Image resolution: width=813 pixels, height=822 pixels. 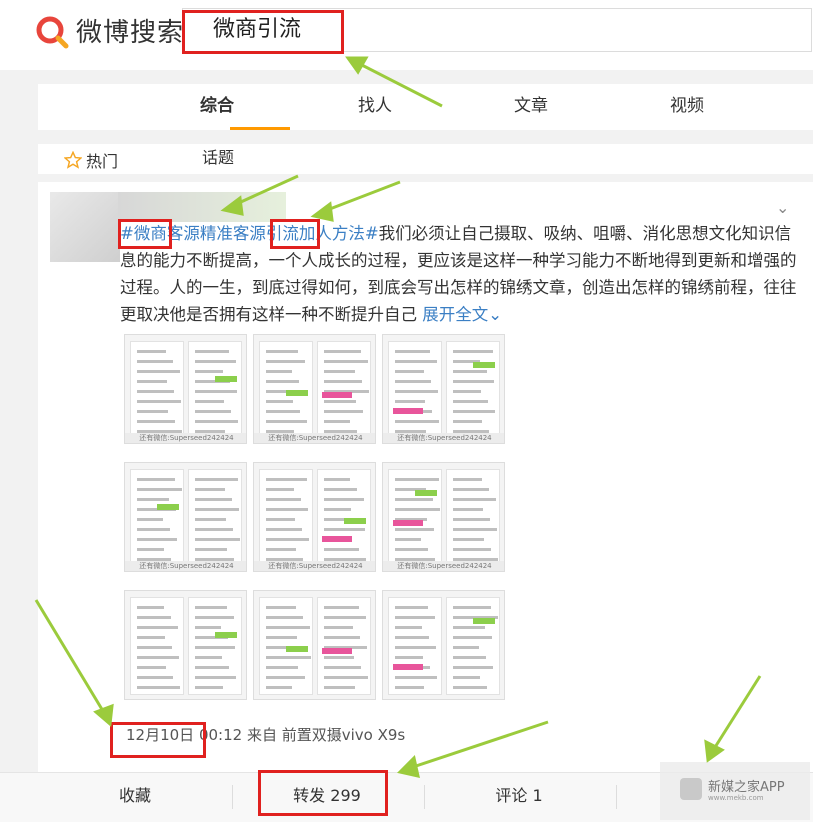 What do you see at coordinates (300, 735) in the screenshot?
I see `post-time-source: 00:12 来自 前置双摄vivo X9s` at bounding box center [300, 735].